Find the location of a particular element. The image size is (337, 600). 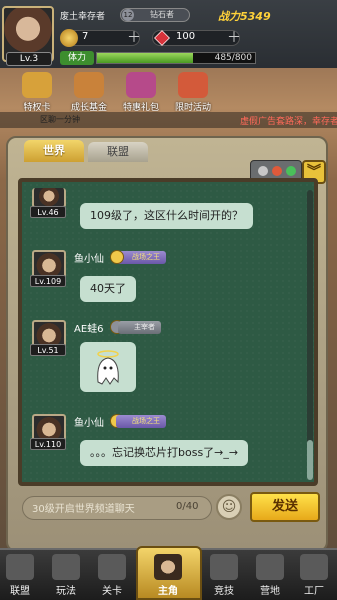

stamina-label: 体力 is located at coordinates (77, 58).